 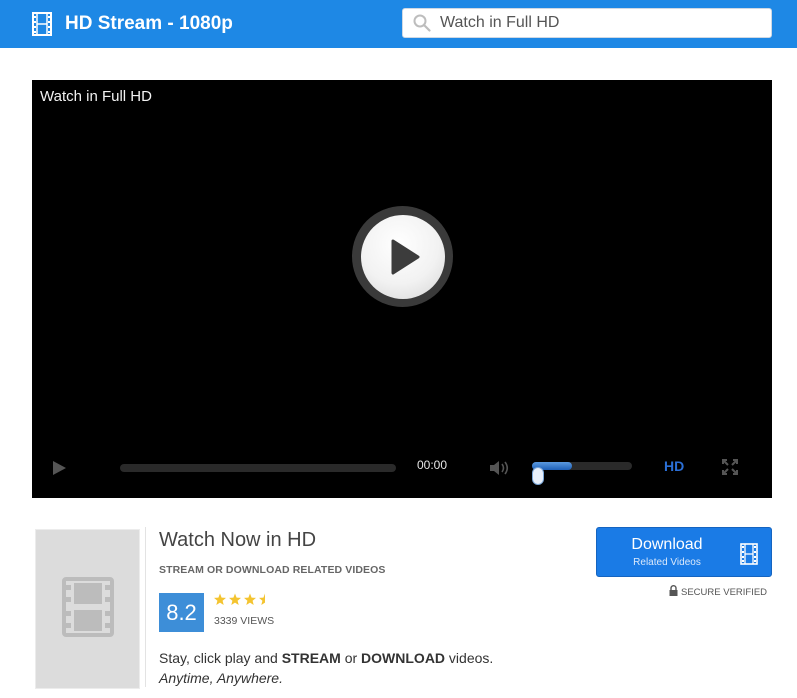 What do you see at coordinates (500, 470) in the screenshot?
I see `volume-icon` at bounding box center [500, 470].